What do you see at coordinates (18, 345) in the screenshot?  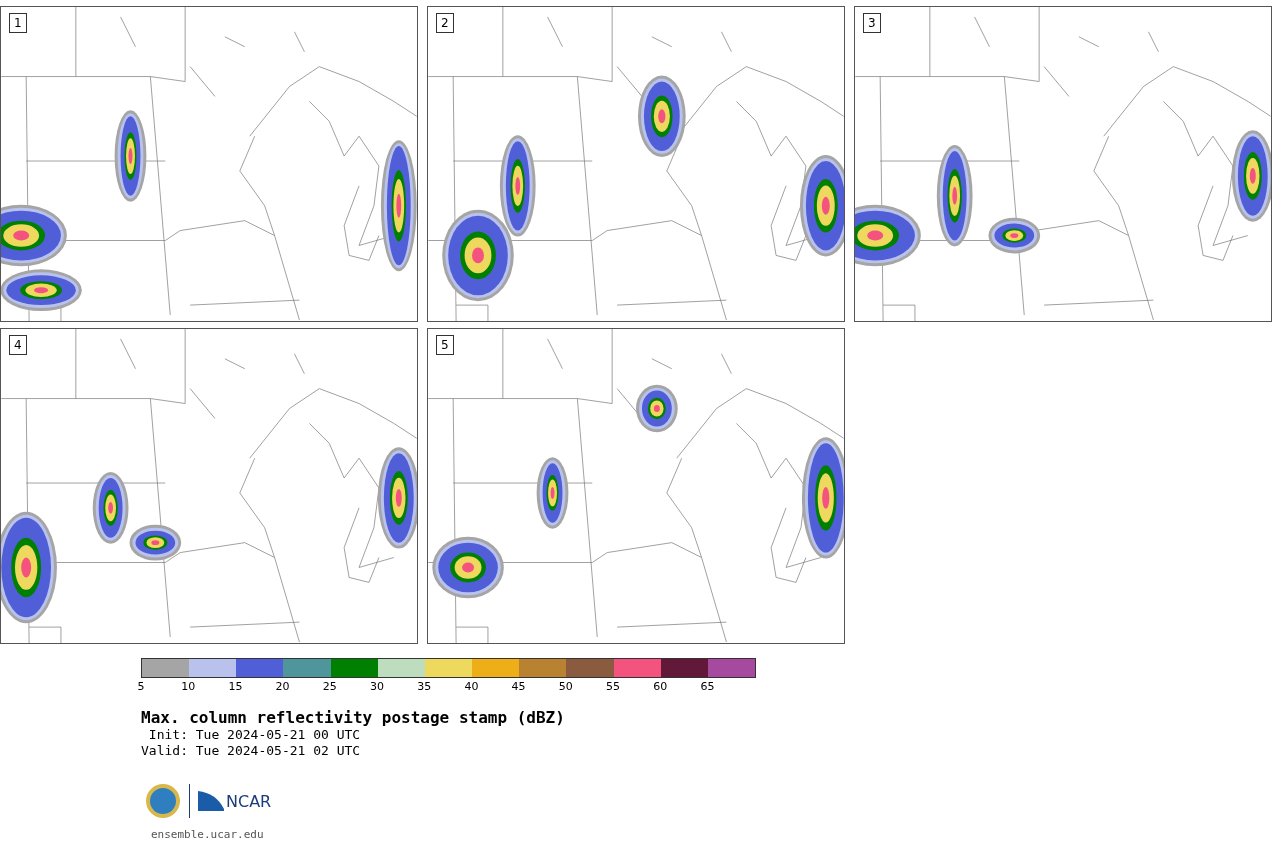 I see `panel-number: 4` at bounding box center [18, 345].